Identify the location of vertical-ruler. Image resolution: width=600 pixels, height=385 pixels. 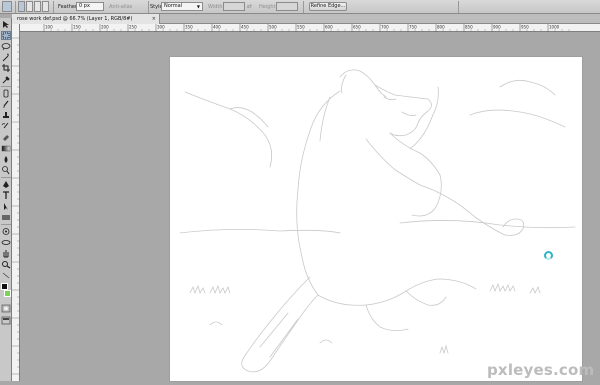
(16, 202).